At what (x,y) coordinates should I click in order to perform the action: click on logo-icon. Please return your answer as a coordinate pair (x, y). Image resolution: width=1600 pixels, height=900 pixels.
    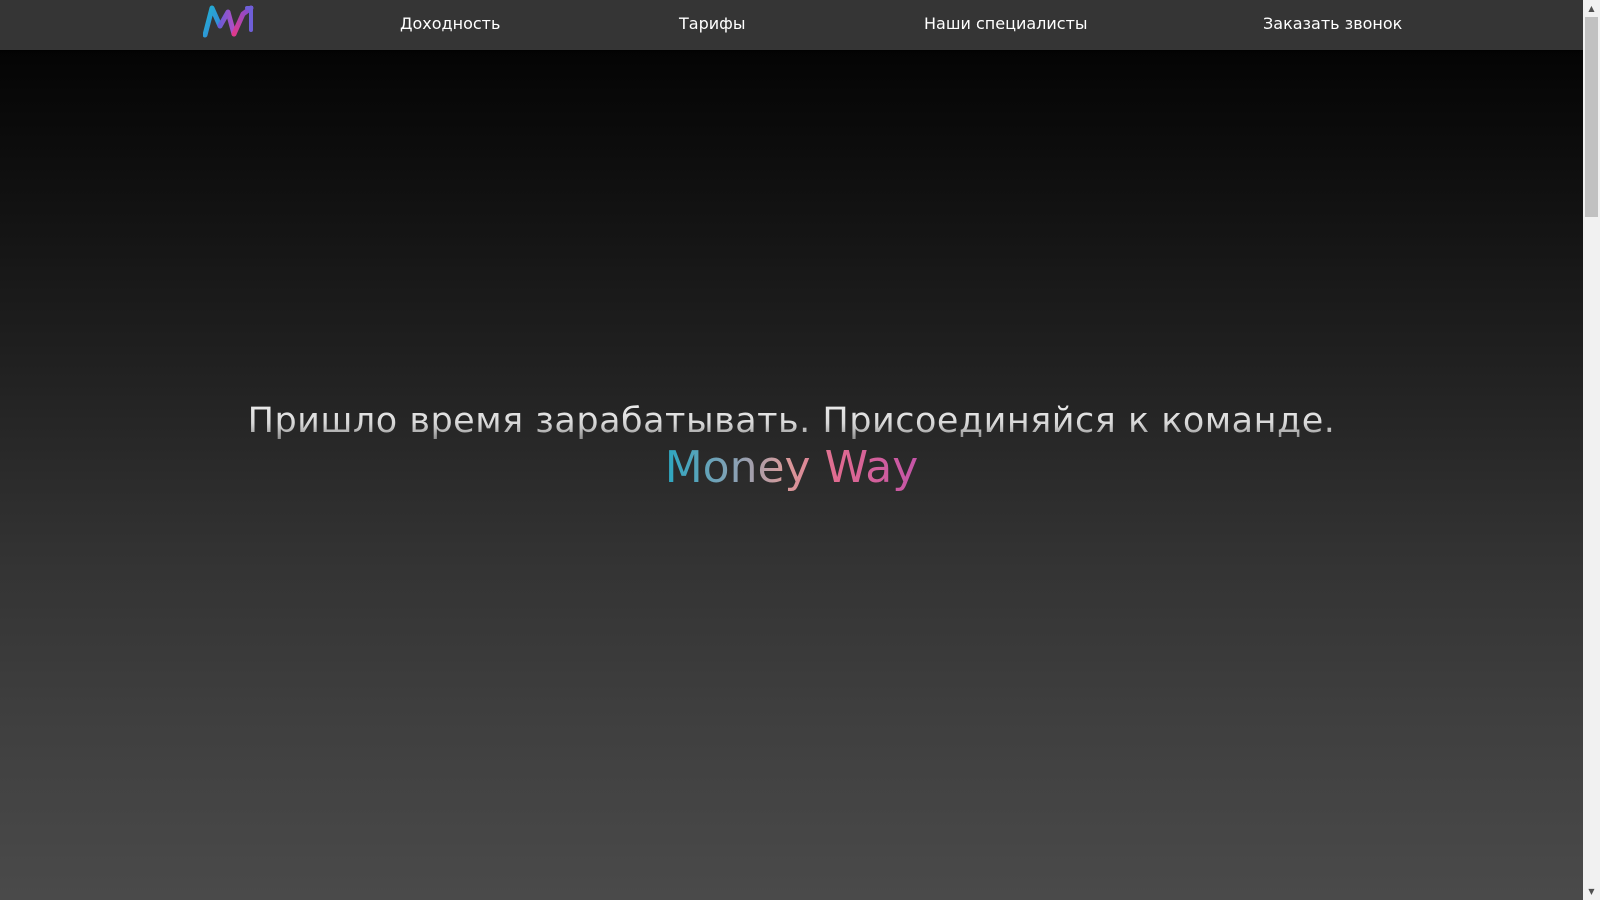
    Looking at the image, I should click on (228, 21).